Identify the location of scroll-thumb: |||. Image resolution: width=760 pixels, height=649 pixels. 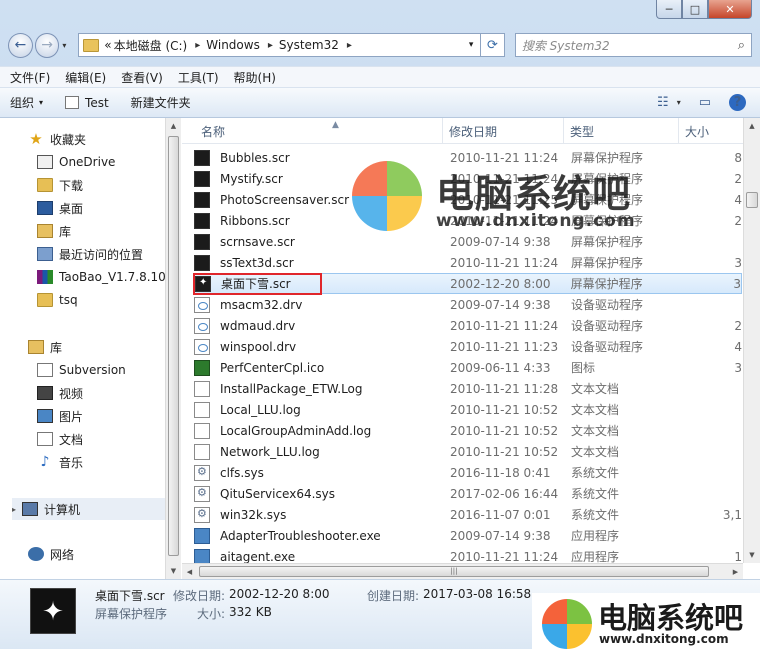
(454, 571).